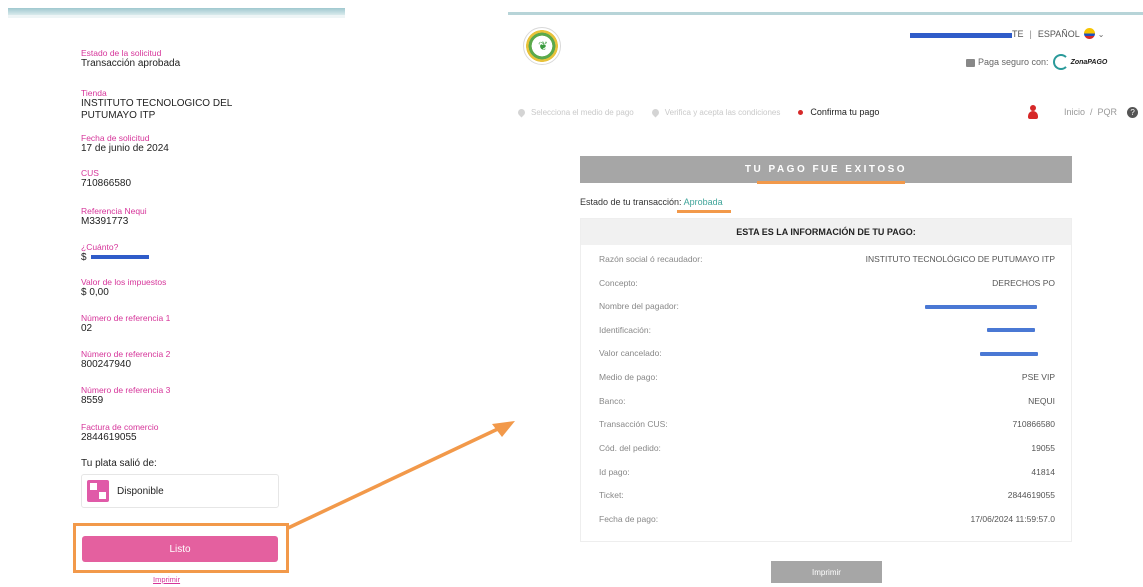 The height and width of the screenshot is (587, 1143). I want to click on success-banner: TU PAGO FUE EXITOSO, so click(826, 169).